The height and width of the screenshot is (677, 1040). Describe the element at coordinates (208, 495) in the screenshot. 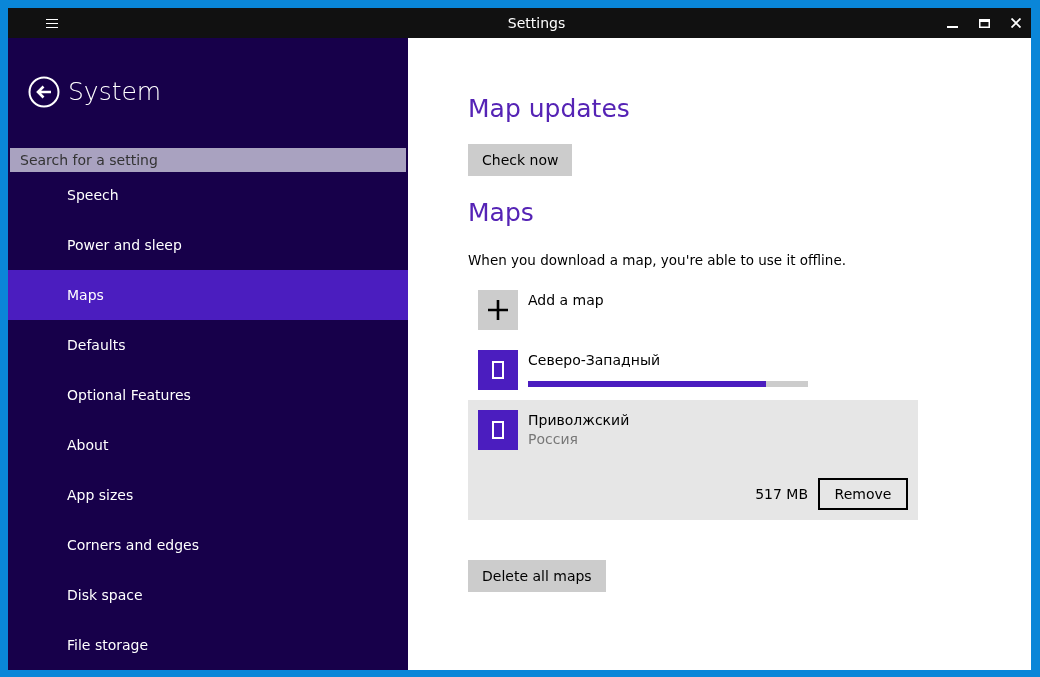

I see `sidebar-item: App sizes` at that location.